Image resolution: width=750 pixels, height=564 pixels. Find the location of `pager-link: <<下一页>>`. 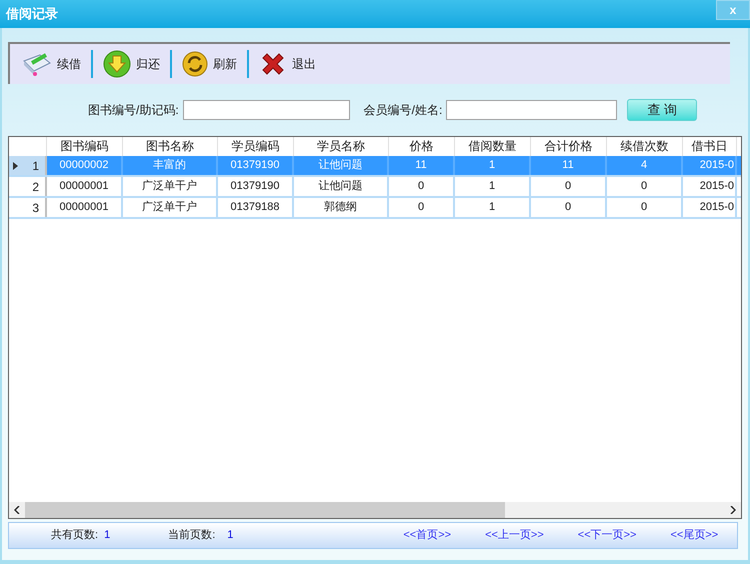

pager-link: <<下一页>> is located at coordinates (607, 535).